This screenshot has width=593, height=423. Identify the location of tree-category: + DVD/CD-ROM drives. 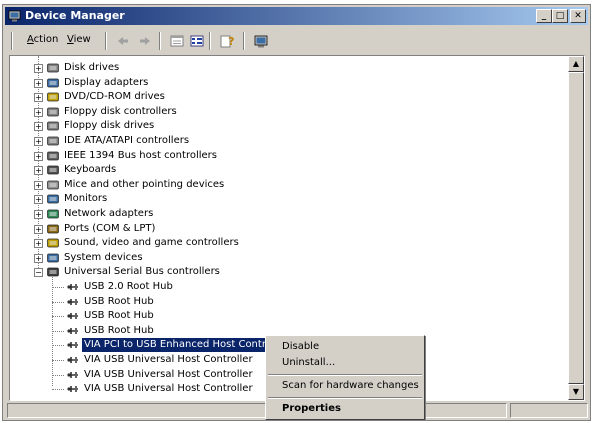
(280, 97).